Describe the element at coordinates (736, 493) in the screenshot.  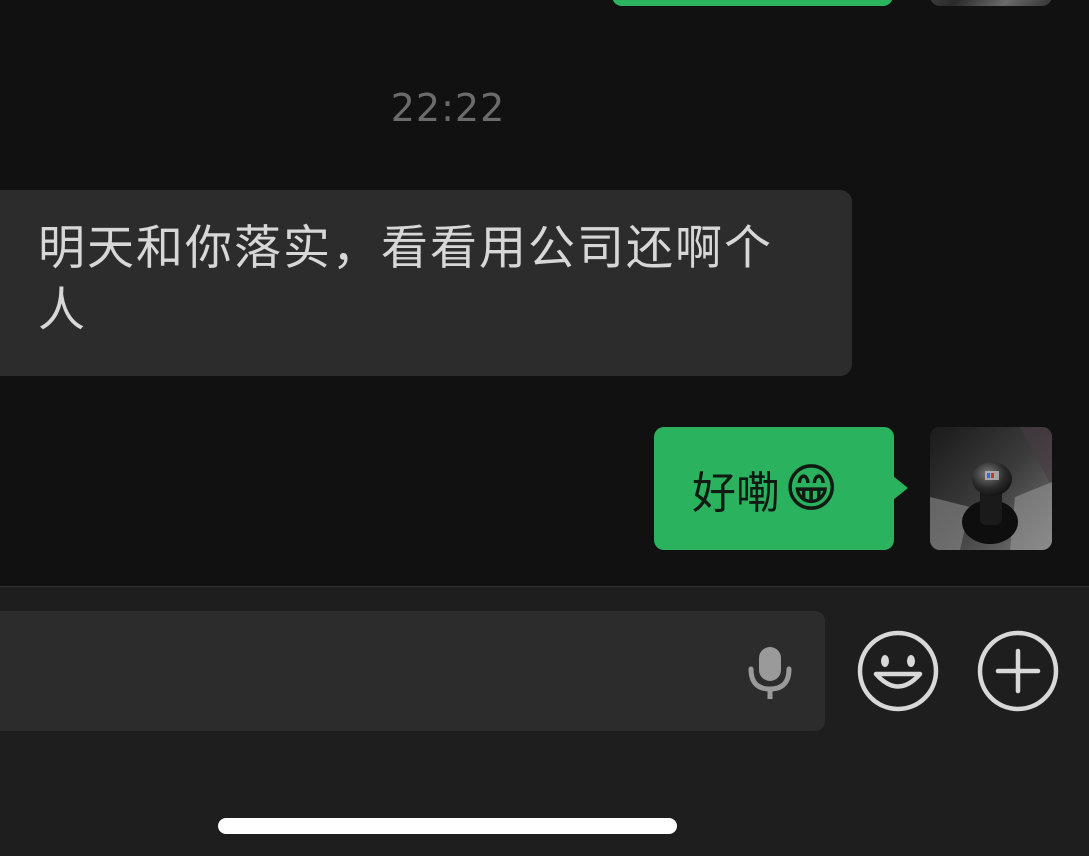
I see `outgoing-message-text: 好嘞` at that location.